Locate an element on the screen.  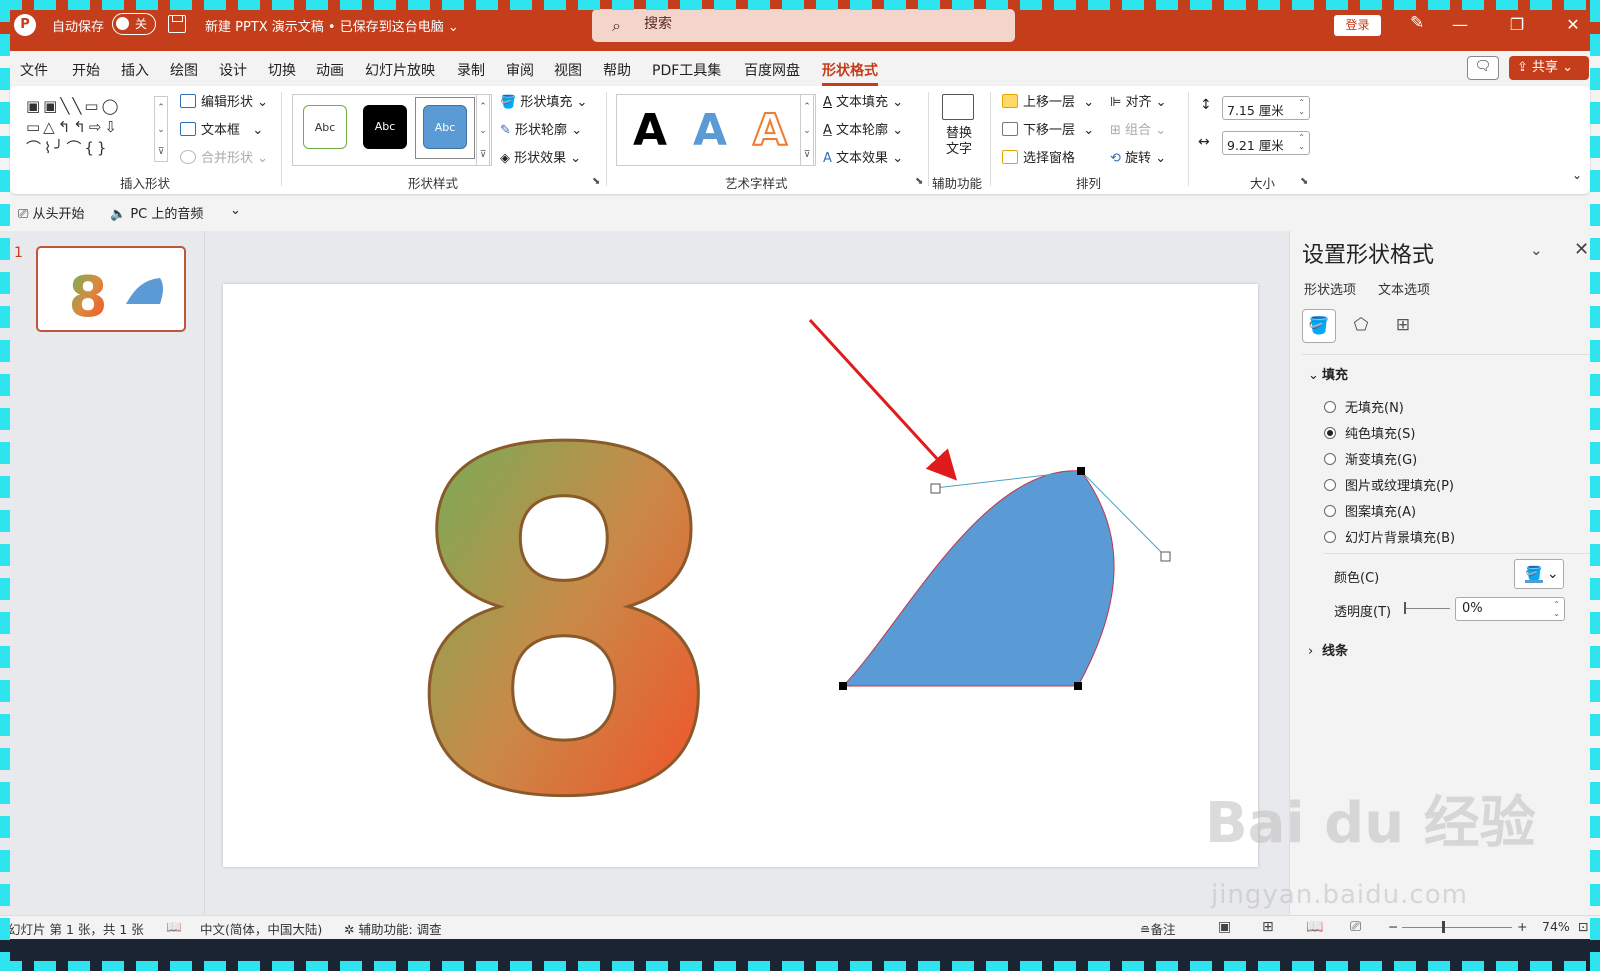
accessibility-status: ✲ 辅助功能: 调查 is located at coordinates (393, 928).